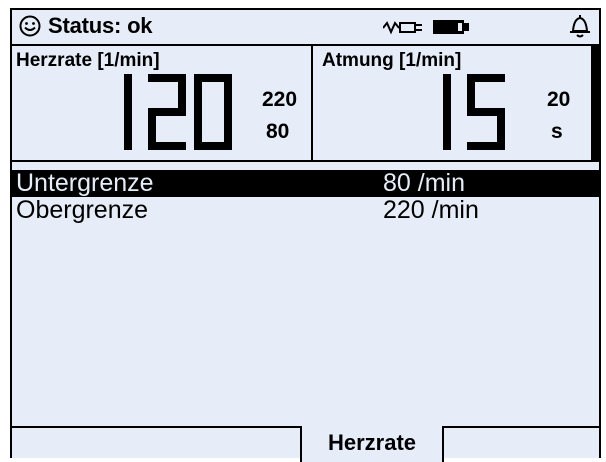 The width and height of the screenshot is (606, 462). What do you see at coordinates (305, 28) in the screenshot?
I see `status-bar: Status: ok` at bounding box center [305, 28].